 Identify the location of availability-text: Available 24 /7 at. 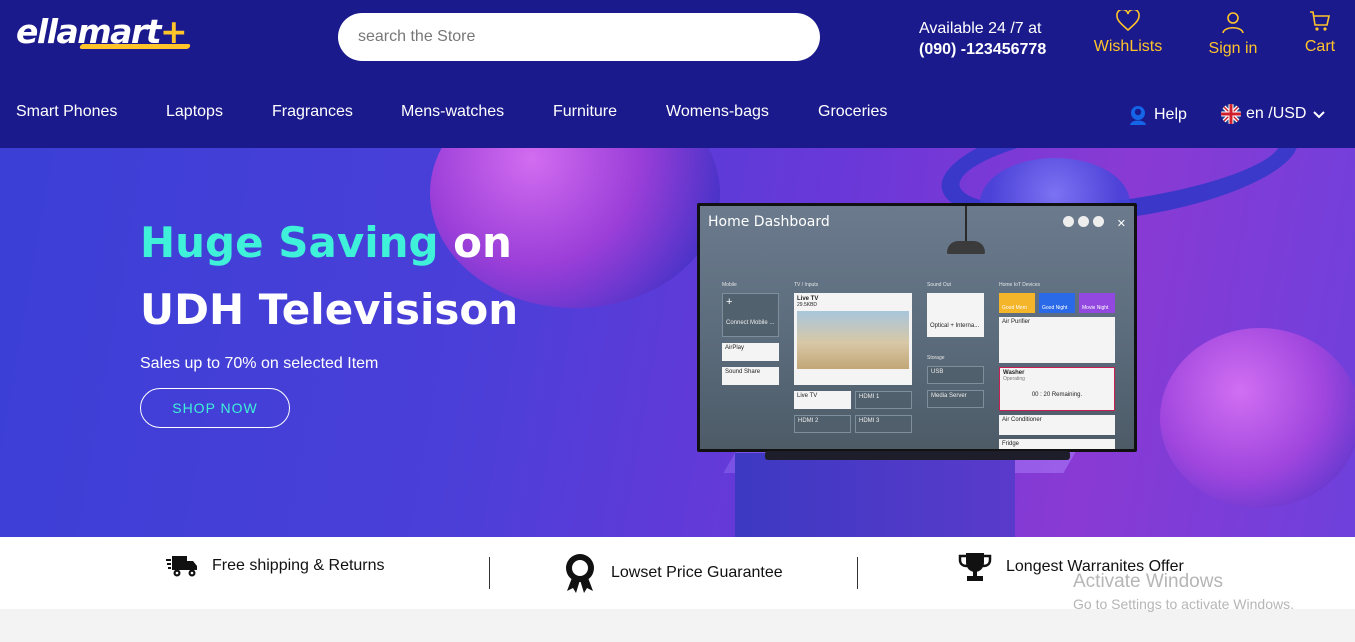
(980, 28).